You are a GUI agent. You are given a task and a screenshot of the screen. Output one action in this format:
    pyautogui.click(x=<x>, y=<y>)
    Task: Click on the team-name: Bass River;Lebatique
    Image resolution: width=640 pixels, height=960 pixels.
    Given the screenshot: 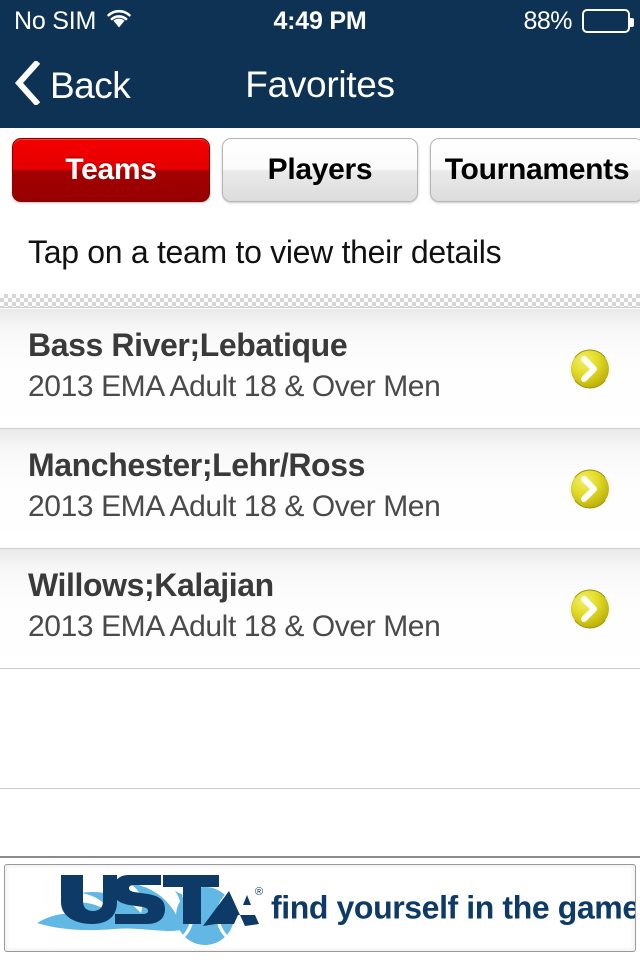 What is the action you would take?
    pyautogui.click(x=188, y=345)
    